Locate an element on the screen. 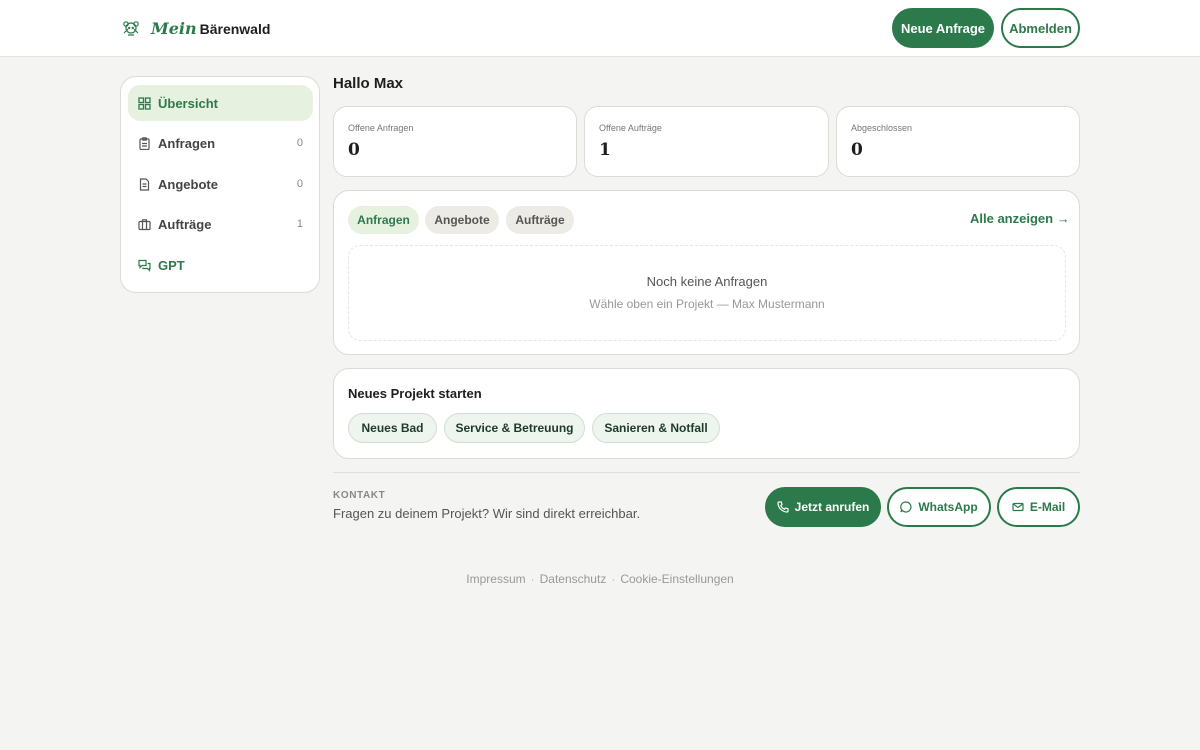  footer-link-cookies: Cookie-Einstellungen is located at coordinates (676, 579).